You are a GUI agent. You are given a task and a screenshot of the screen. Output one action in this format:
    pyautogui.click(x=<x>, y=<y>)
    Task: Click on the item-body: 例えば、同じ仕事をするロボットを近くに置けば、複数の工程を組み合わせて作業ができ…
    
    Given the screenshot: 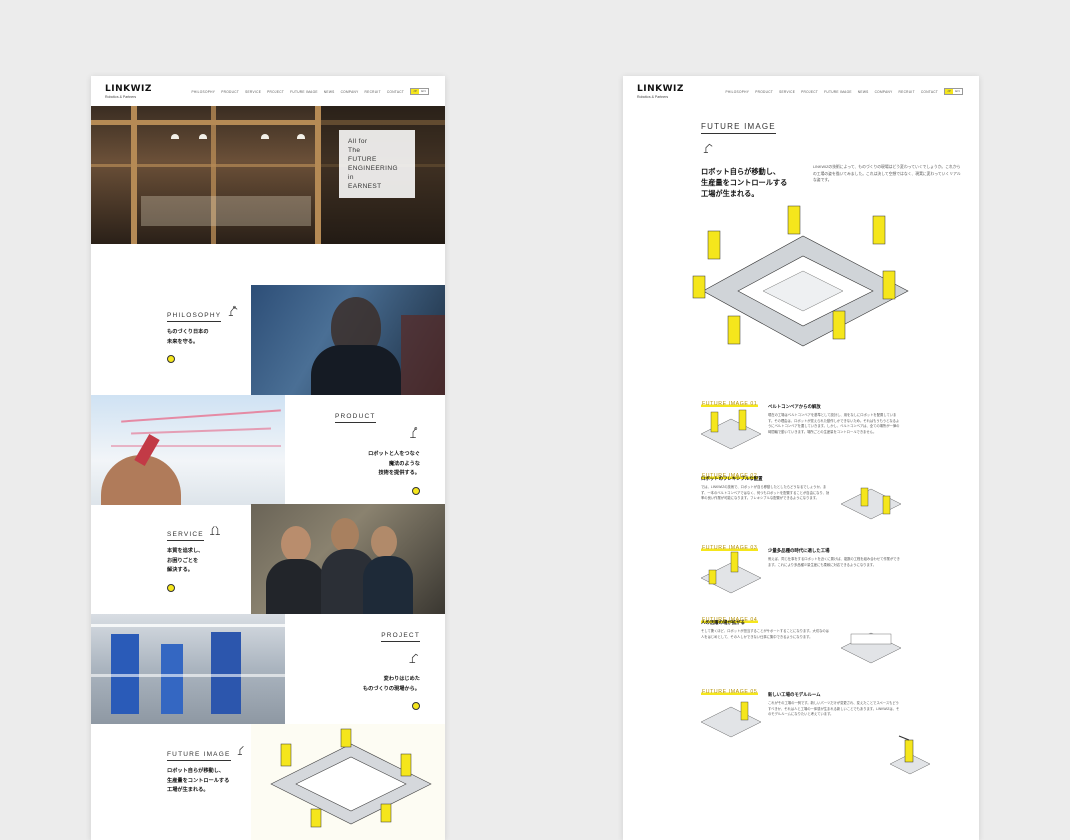 What is the action you would take?
    pyautogui.click(x=834, y=562)
    